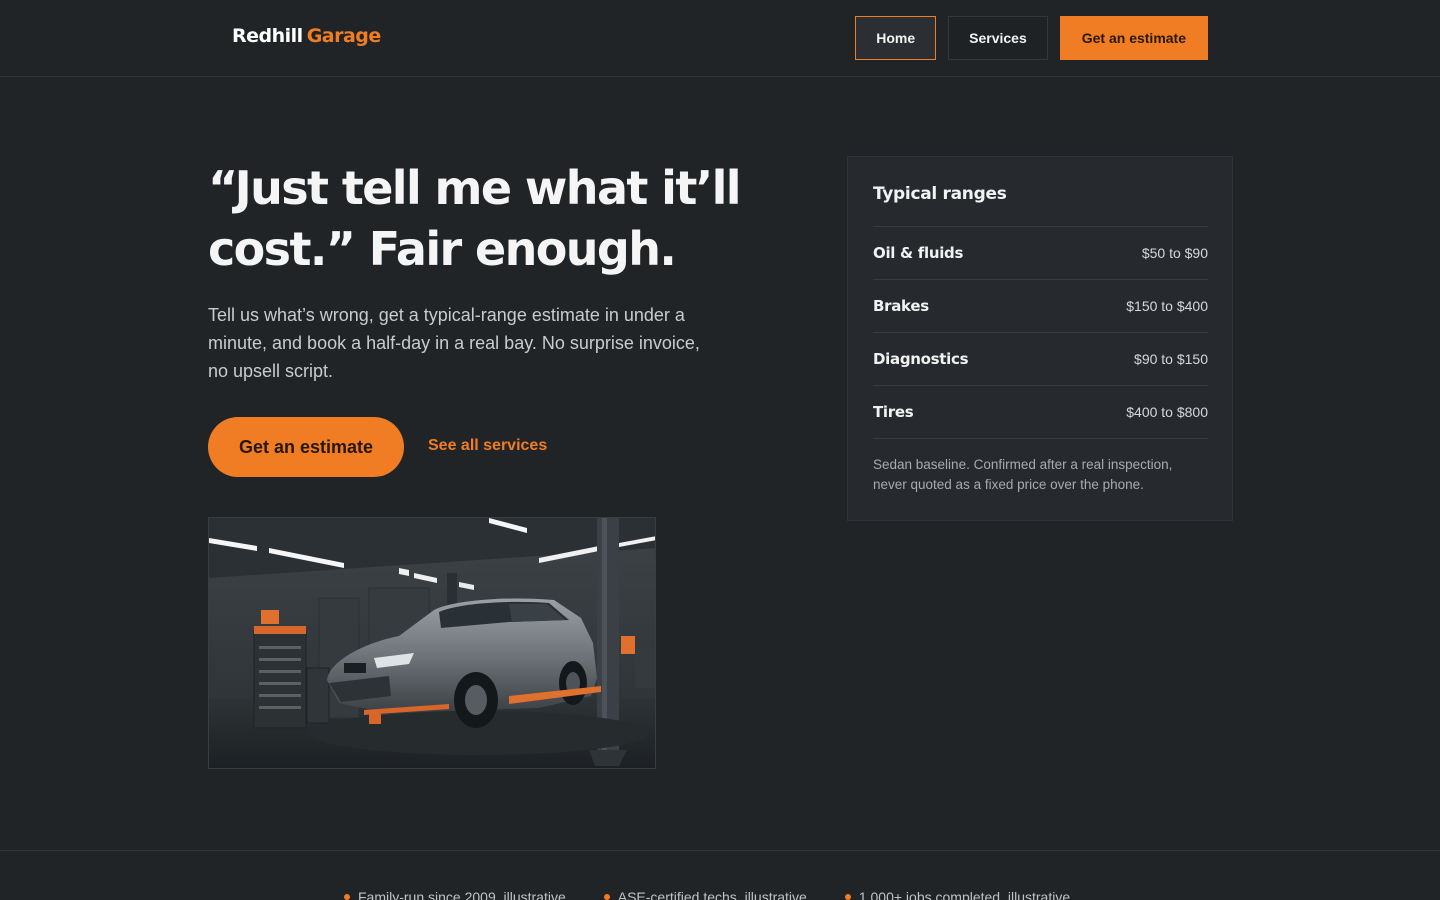  Describe the element at coordinates (487, 446) in the screenshot. I see `see-all-services-link: See all services` at that location.